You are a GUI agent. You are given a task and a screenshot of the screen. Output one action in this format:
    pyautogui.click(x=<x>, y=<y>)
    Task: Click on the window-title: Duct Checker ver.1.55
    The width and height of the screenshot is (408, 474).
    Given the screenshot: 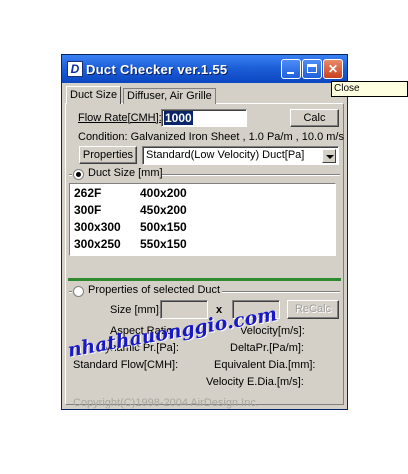 What is the action you would take?
    pyautogui.click(x=157, y=69)
    